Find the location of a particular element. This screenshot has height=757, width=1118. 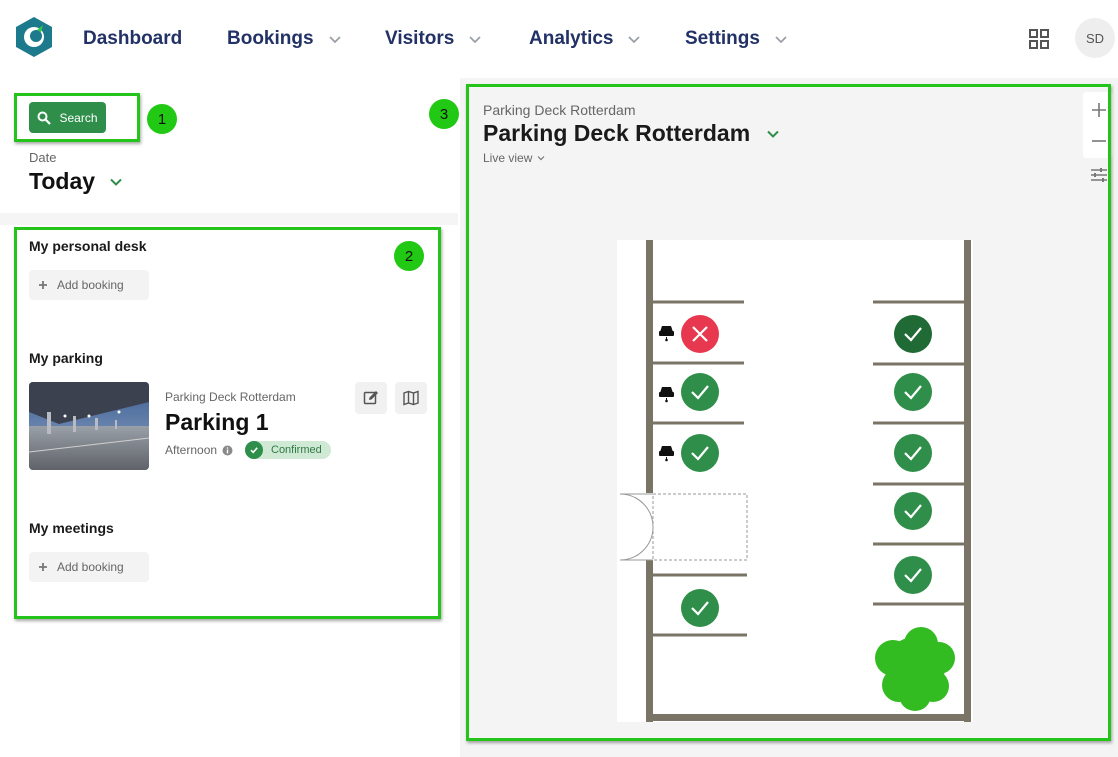

date-selector: Today is located at coordinates (76, 181).